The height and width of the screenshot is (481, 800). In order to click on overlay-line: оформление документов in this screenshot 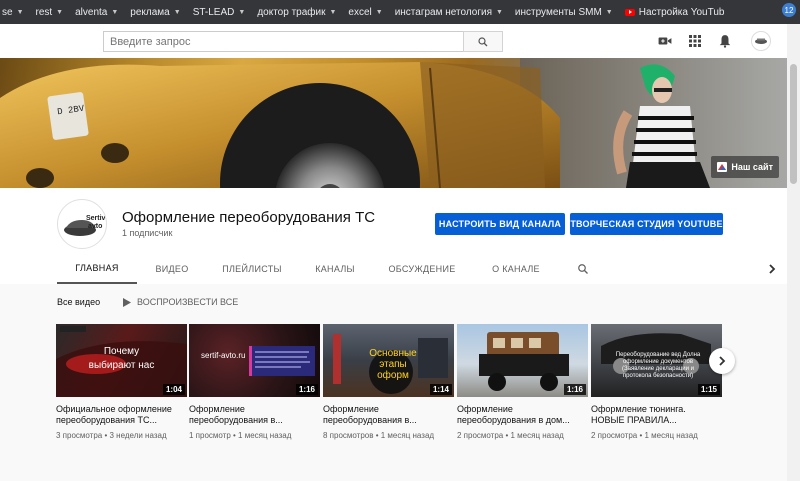, I will do `click(658, 362)`.